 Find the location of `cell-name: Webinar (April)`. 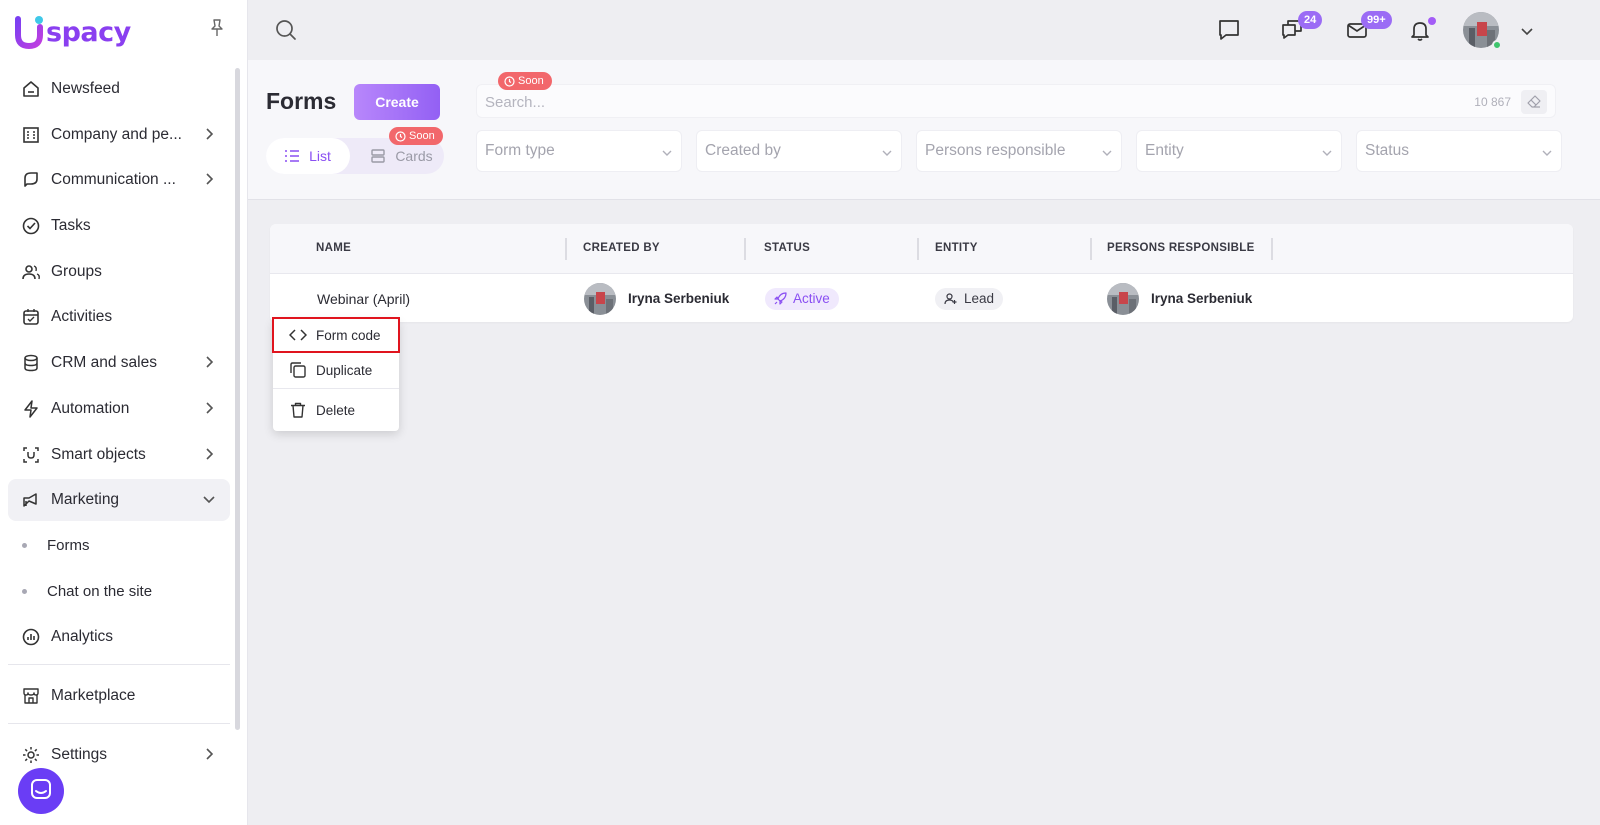

cell-name: Webinar (April) is located at coordinates (363, 298).